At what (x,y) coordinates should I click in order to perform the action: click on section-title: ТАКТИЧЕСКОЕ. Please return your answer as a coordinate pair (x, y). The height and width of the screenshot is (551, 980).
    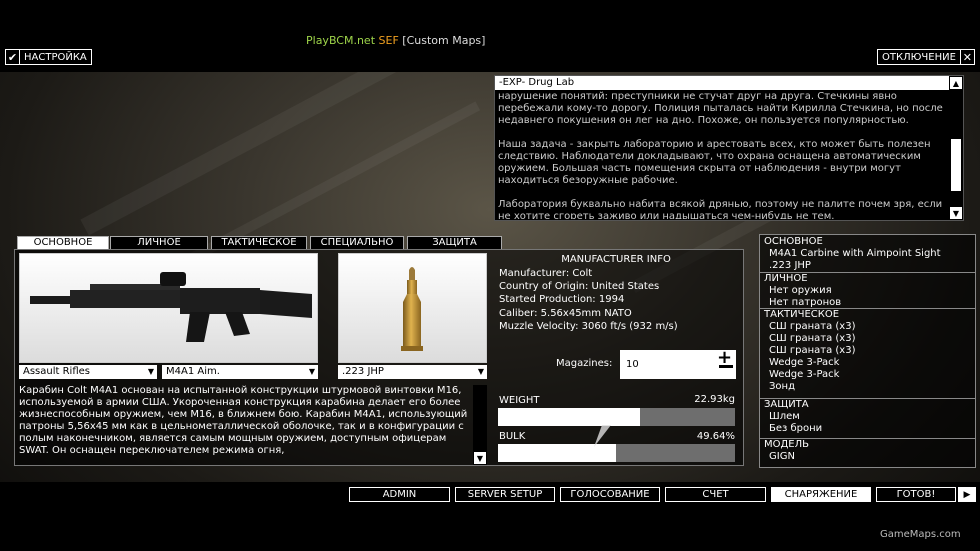
    Looking at the image, I should click on (802, 314).